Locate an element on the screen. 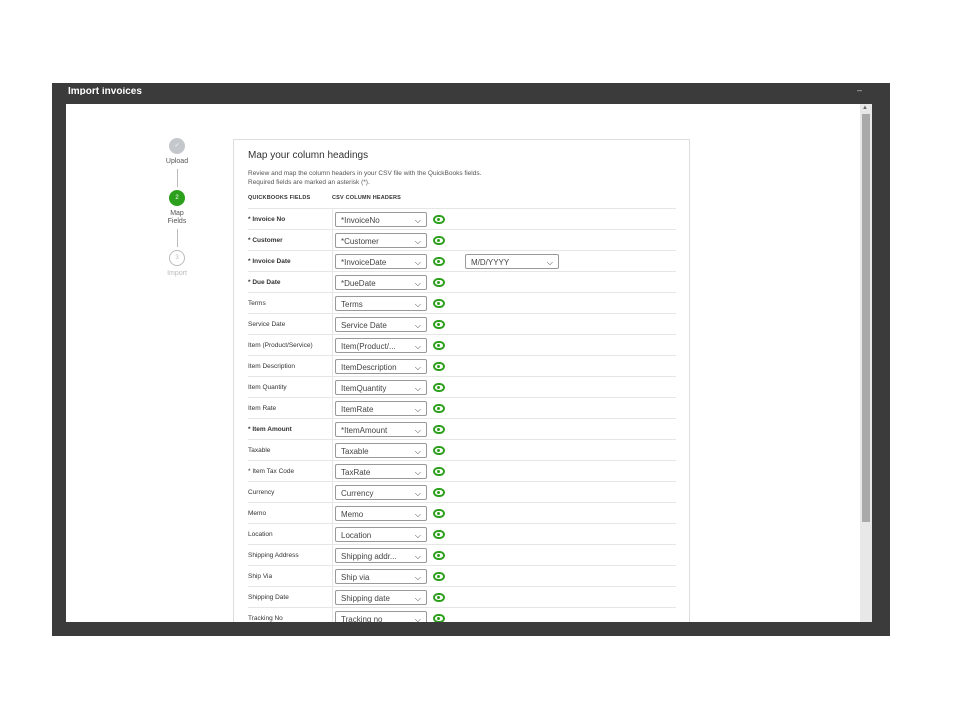 The height and width of the screenshot is (720, 960). table-row: Currency Currency ⌵ is located at coordinates (462, 492).